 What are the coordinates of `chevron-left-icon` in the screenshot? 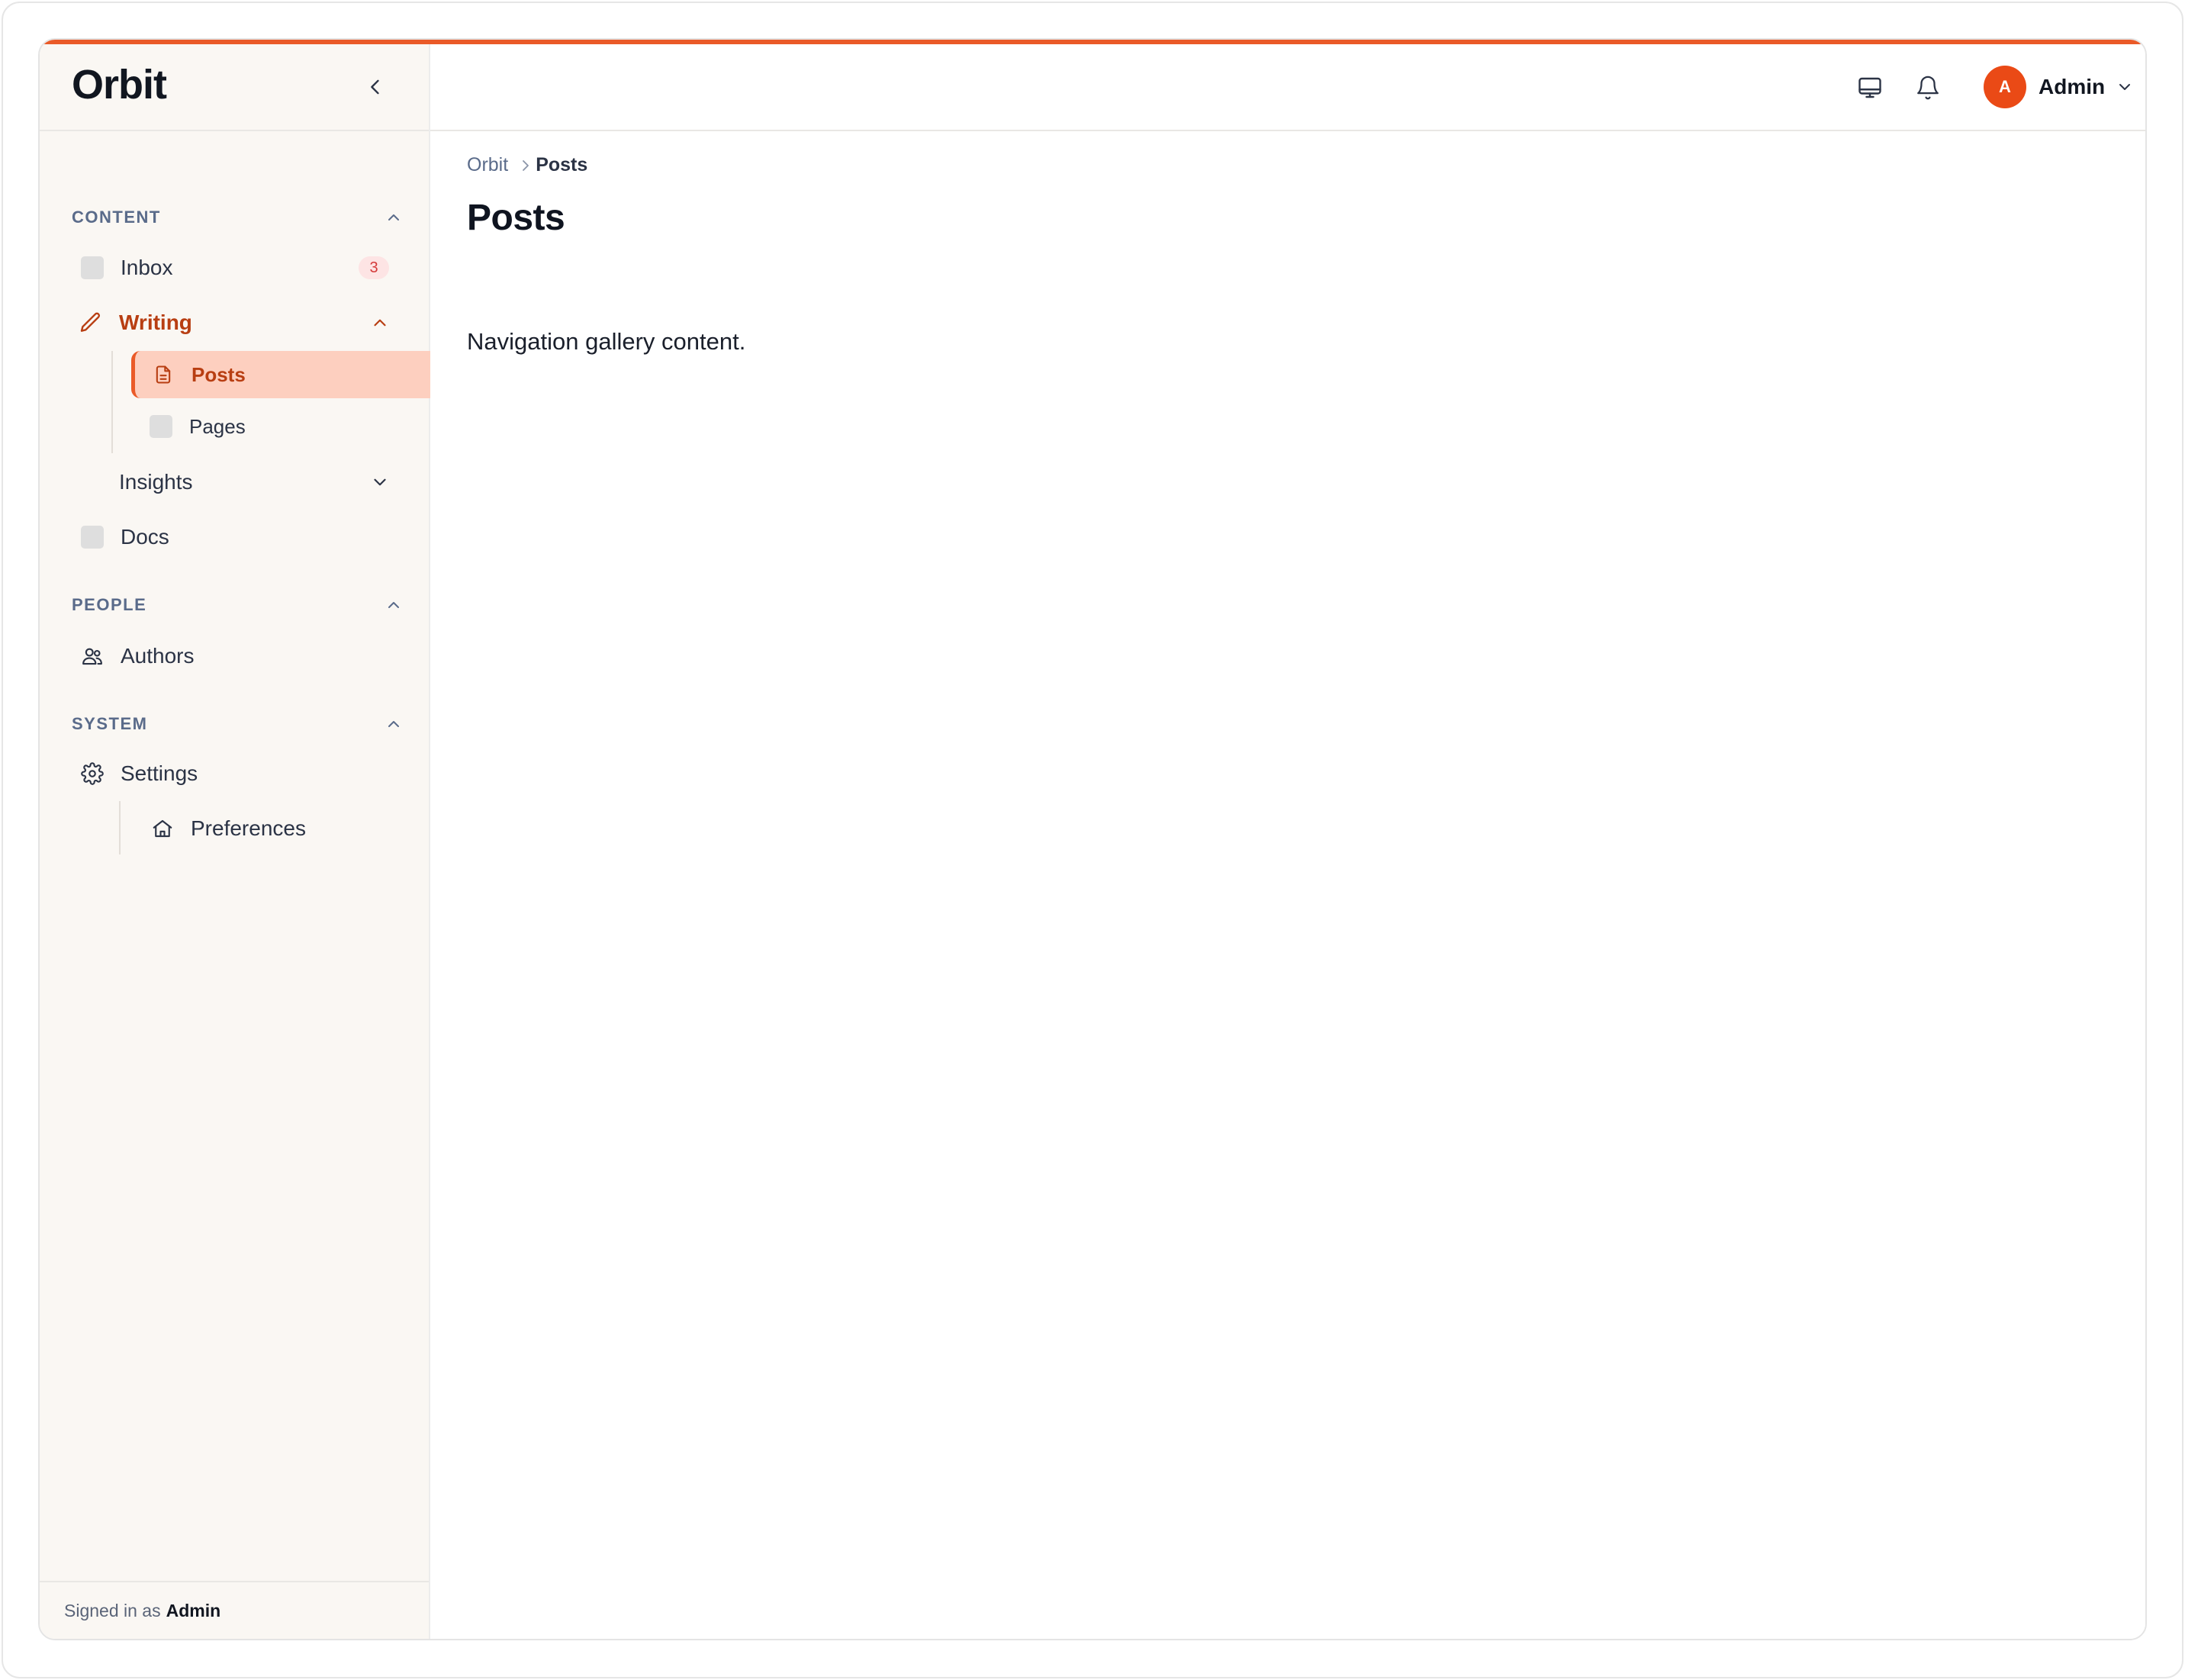 It's located at (375, 87).